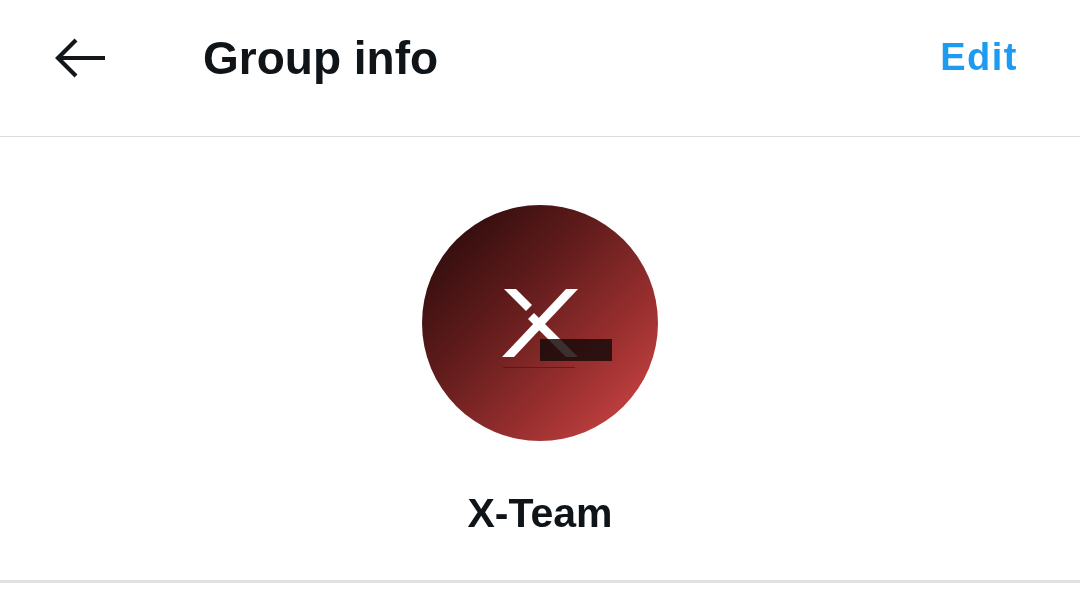  What do you see at coordinates (540, 513) in the screenshot?
I see `group-name: X-Team` at bounding box center [540, 513].